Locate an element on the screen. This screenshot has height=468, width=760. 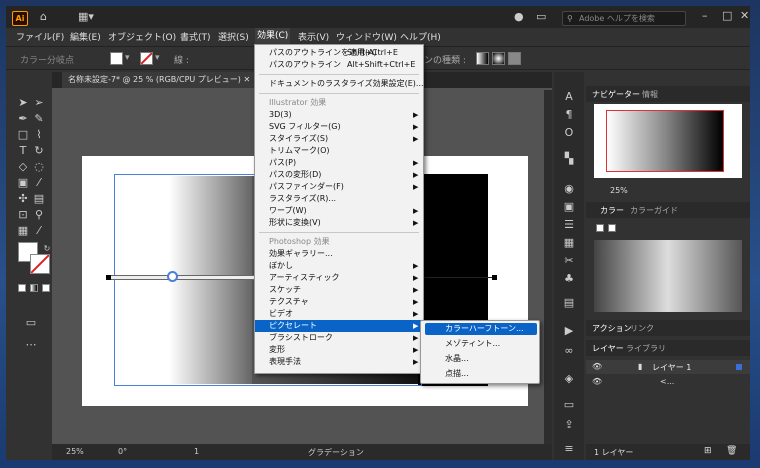
graphic-styles-icon: ▣ is located at coordinates (569, 207).